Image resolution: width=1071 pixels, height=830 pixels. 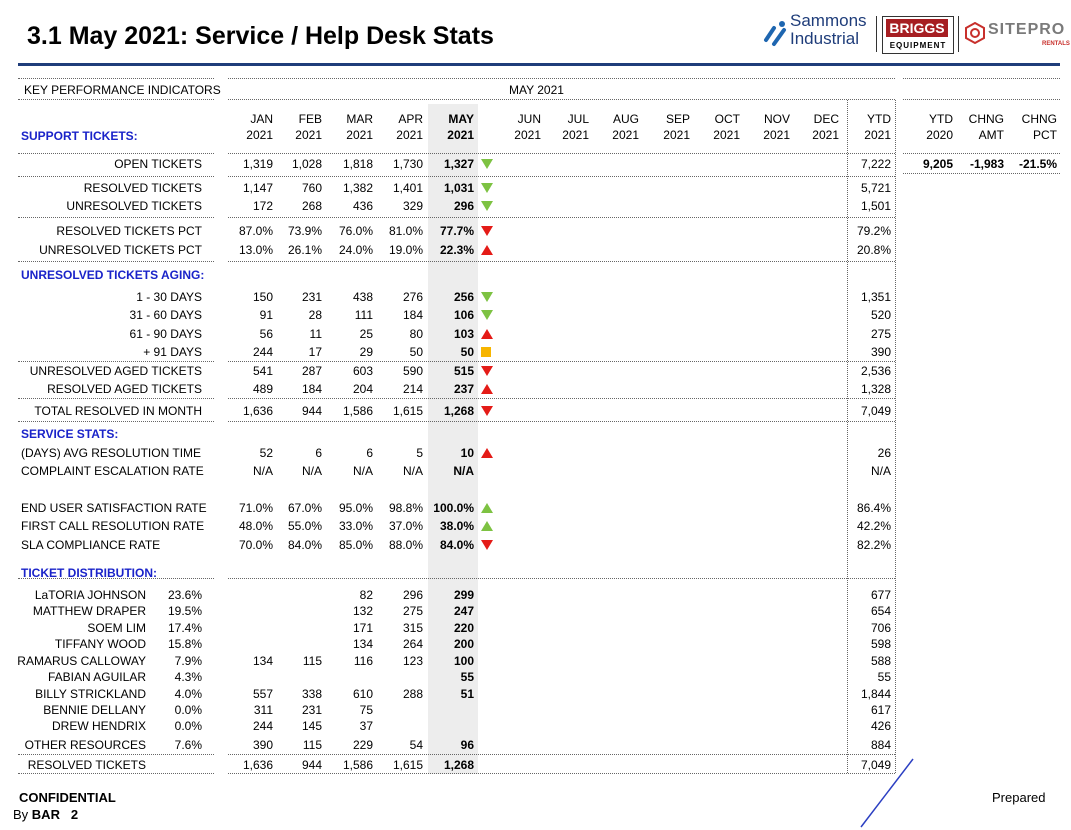 What do you see at coordinates (184, 628) in the screenshot?
I see `resource-pct: 17.4%` at bounding box center [184, 628].